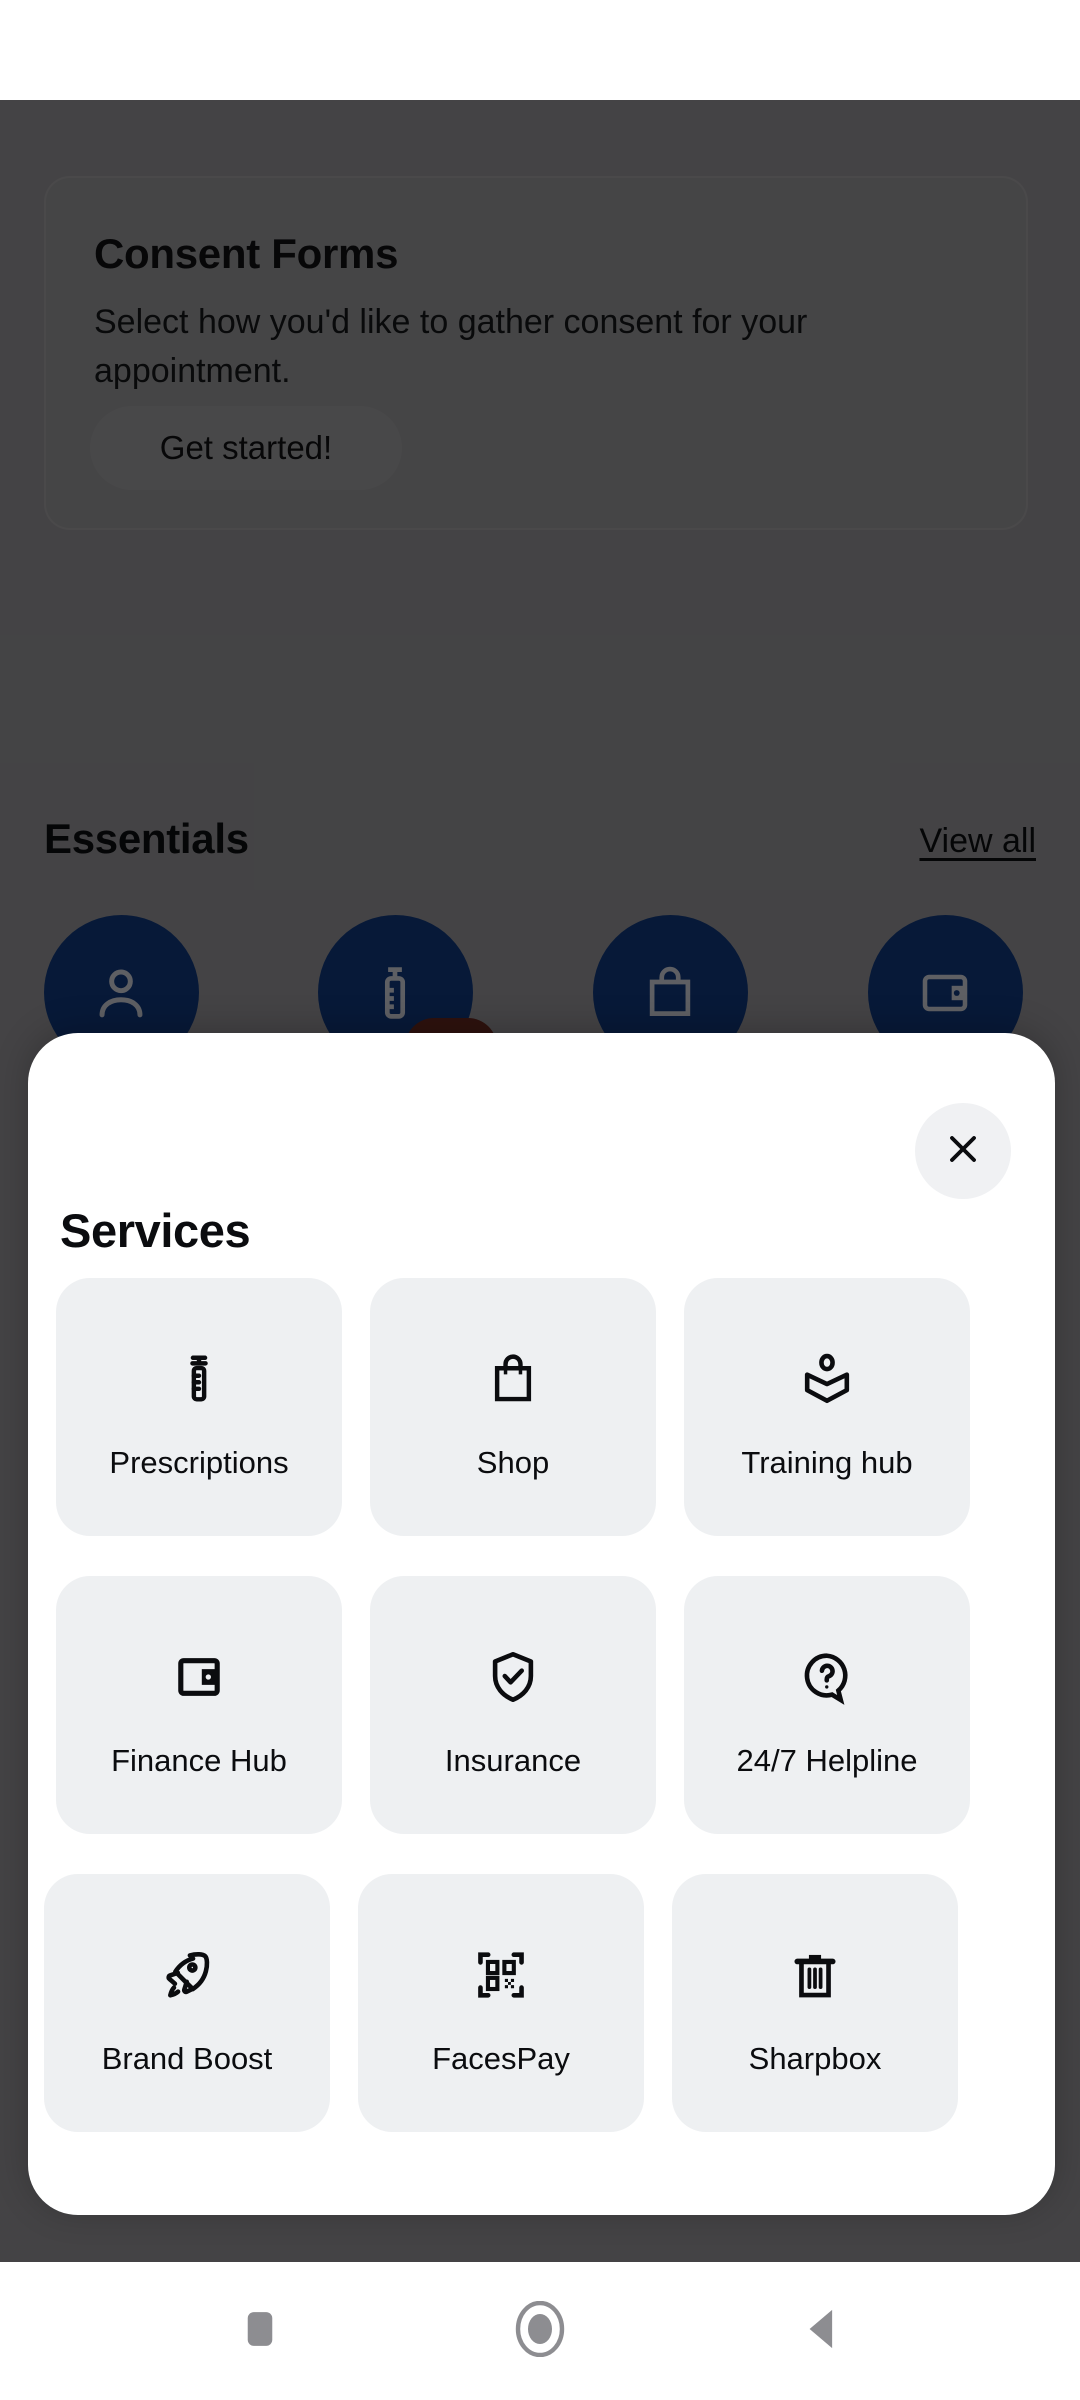 This screenshot has width=1080, height=2400. What do you see at coordinates (827, 1462) in the screenshot?
I see `service-tile-label: Training hub` at bounding box center [827, 1462].